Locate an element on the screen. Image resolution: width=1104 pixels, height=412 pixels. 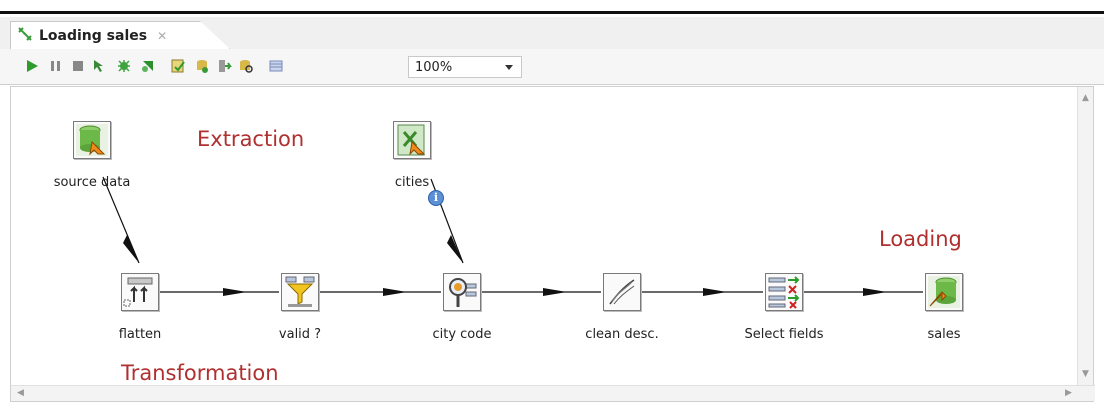
step-label-cities: cities is located at coordinates (412, 182).